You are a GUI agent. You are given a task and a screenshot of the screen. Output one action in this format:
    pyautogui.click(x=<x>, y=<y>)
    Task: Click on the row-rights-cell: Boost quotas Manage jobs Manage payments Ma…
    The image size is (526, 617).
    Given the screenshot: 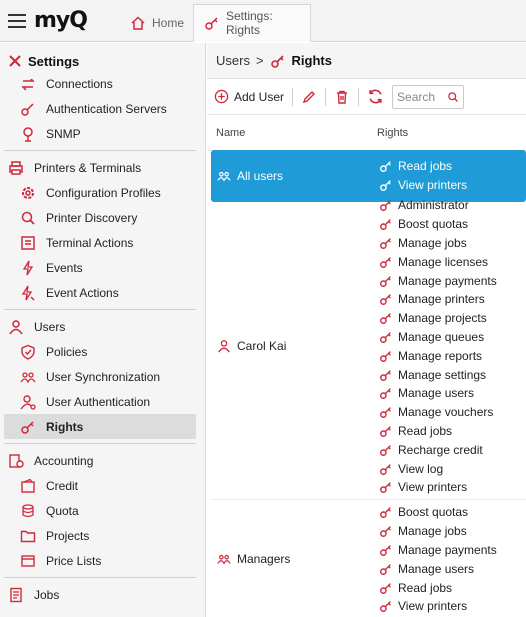 What is the action you would take?
    pyautogui.click(x=437, y=559)
    